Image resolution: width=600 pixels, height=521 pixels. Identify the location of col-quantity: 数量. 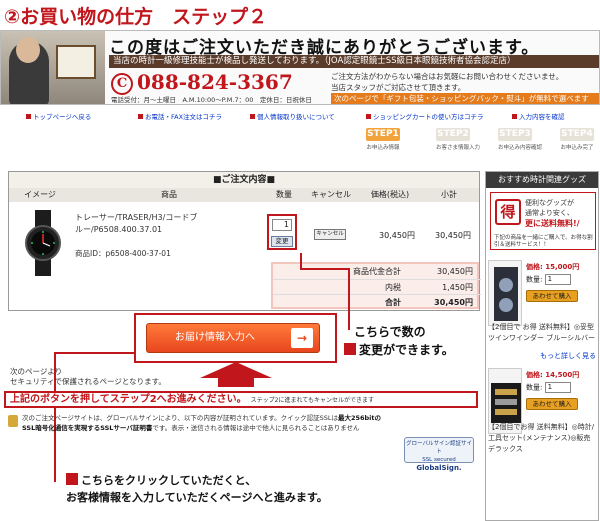
(284, 194).